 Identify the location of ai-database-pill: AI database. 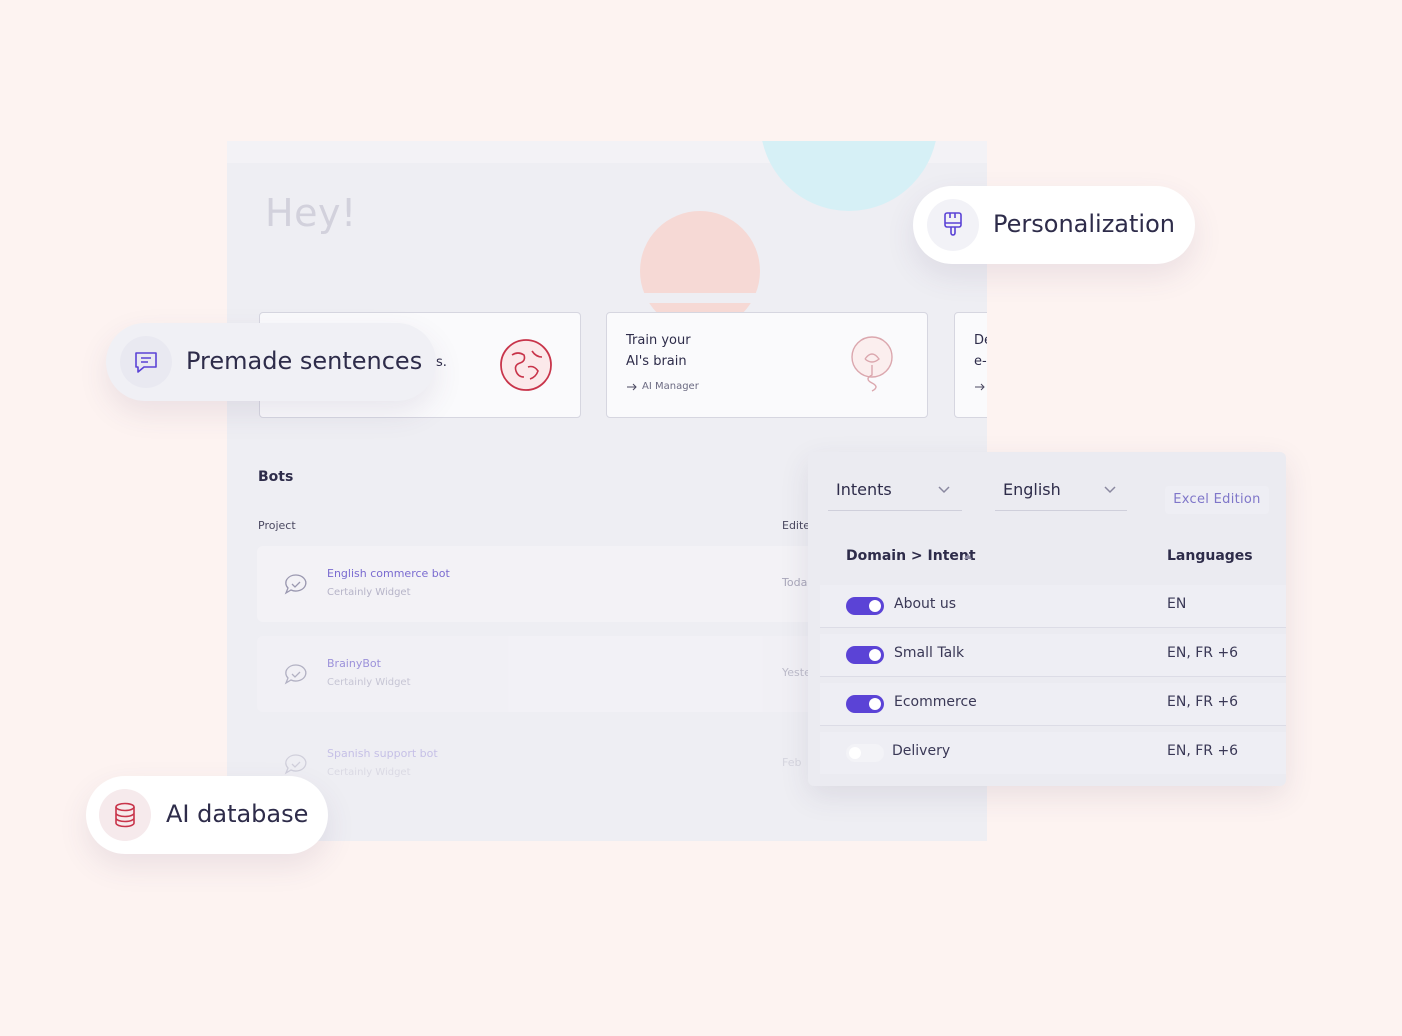
(207, 815).